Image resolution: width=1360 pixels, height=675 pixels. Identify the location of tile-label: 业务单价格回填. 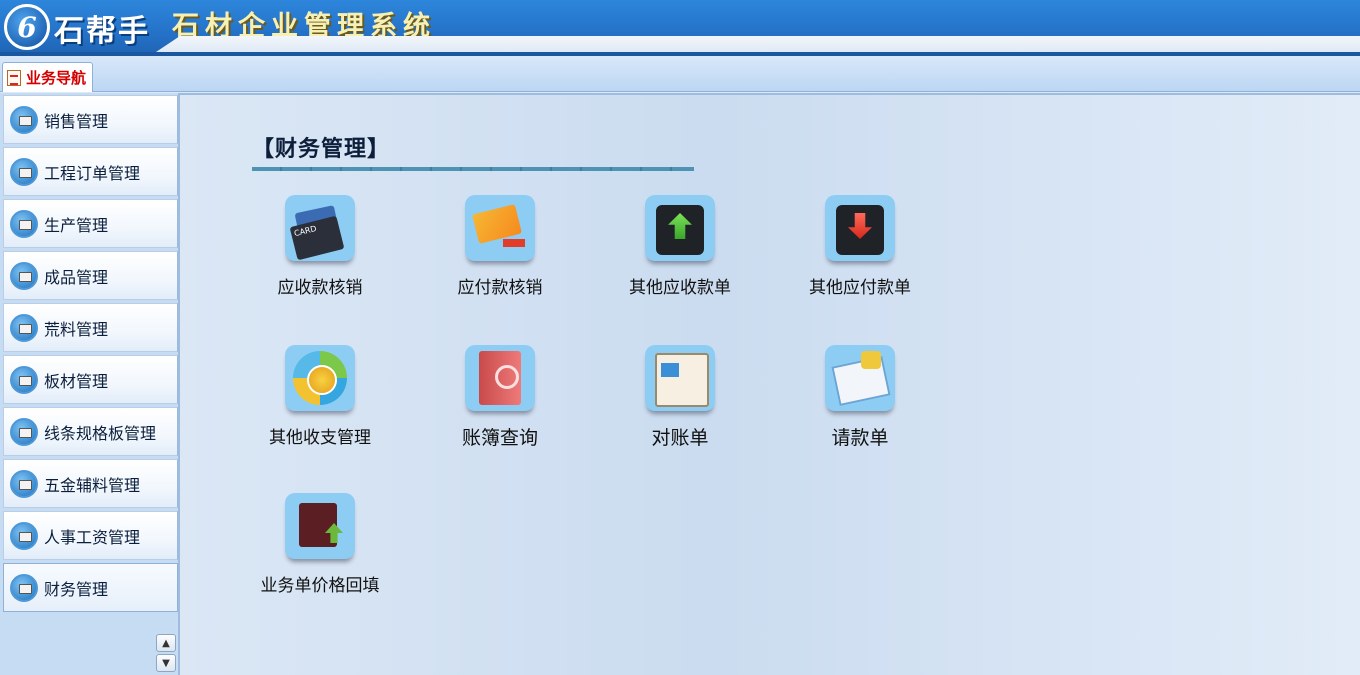
(320, 586).